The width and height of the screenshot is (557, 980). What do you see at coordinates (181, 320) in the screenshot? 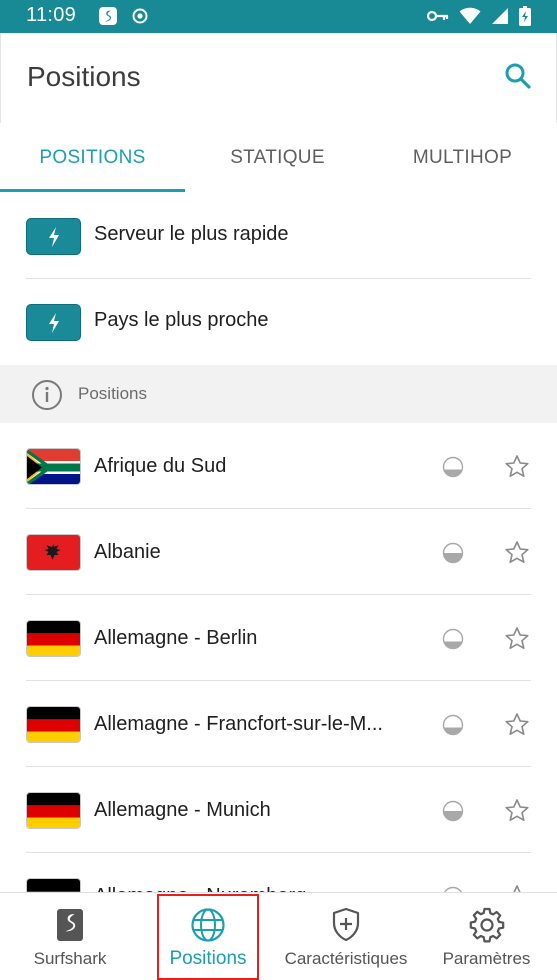
I see `nearest-country-label: Pays le plus proche` at bounding box center [181, 320].